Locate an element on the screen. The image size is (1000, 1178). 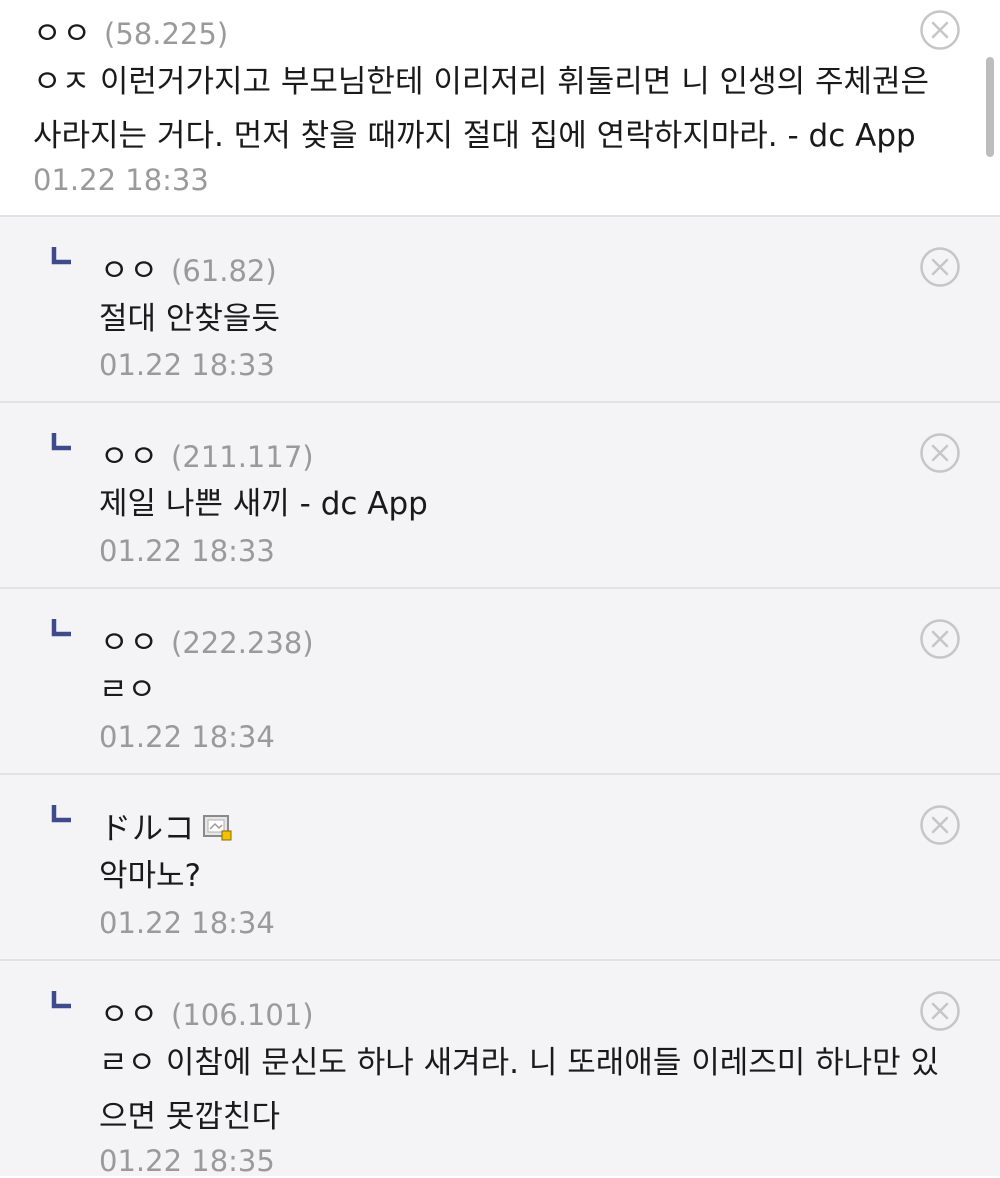
comment-ip: (211.117) is located at coordinates (242, 457).